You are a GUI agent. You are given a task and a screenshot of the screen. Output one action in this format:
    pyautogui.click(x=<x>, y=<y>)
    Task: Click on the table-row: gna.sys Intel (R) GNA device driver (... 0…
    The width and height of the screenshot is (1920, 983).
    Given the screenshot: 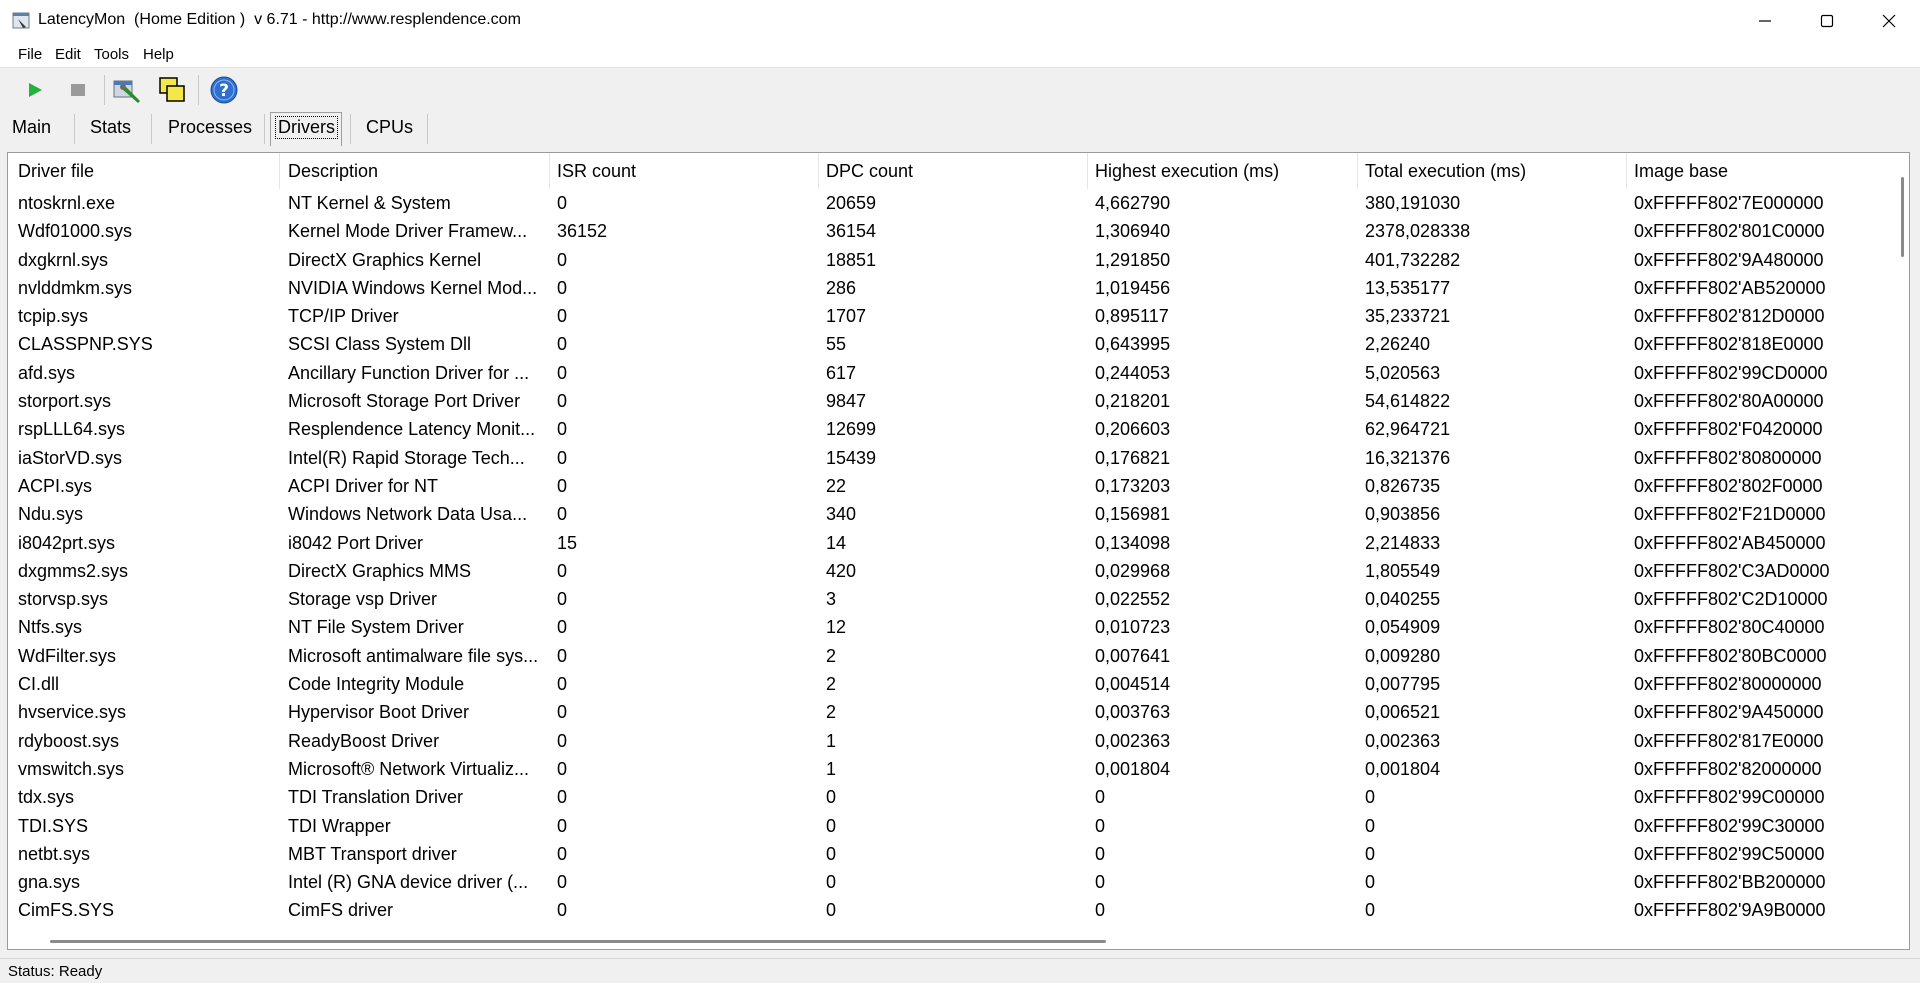 What is the action you would take?
    pyautogui.click(x=948, y=882)
    